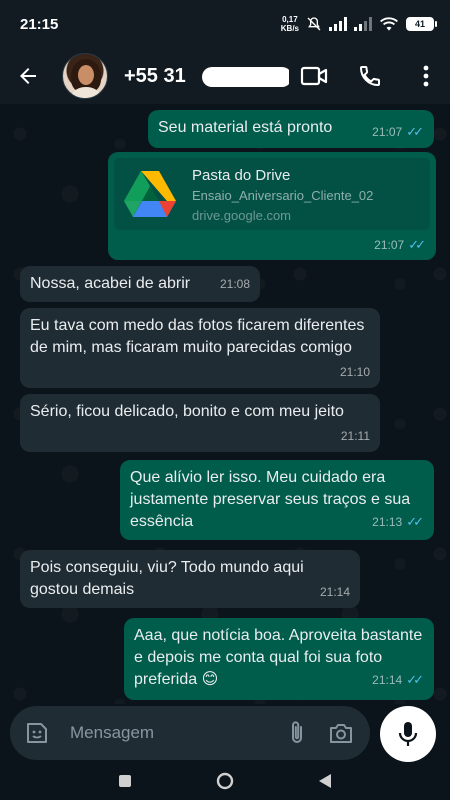 This screenshot has width=450, height=800. Describe the element at coordinates (225, 24) in the screenshot. I see `status-bar: 21:15 0,17 KB/s 41` at that location.